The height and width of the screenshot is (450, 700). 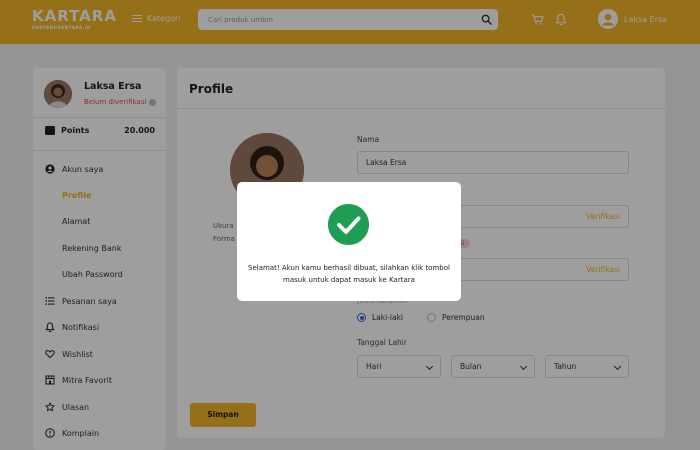 What do you see at coordinates (348, 224) in the screenshot?
I see `success-check-icon` at bounding box center [348, 224].